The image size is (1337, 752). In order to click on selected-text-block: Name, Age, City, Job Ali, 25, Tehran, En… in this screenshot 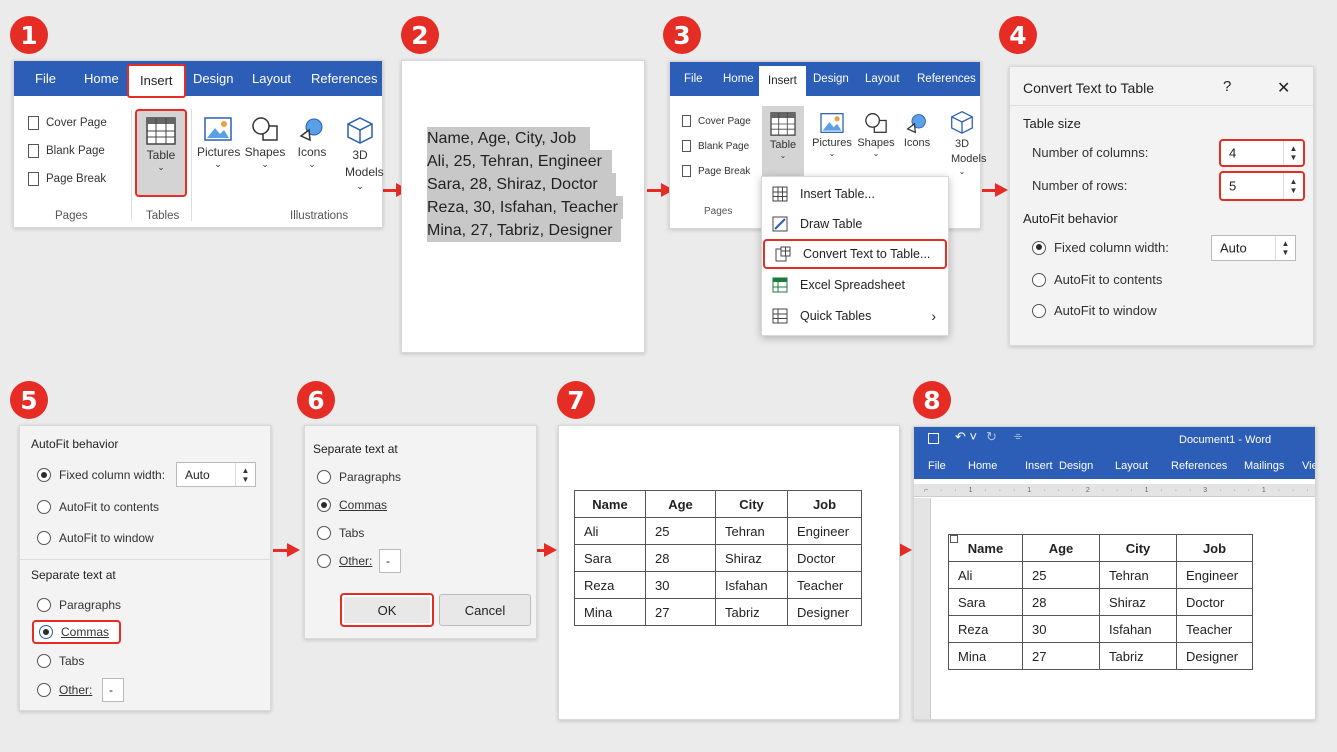, I will do `click(525, 184)`.